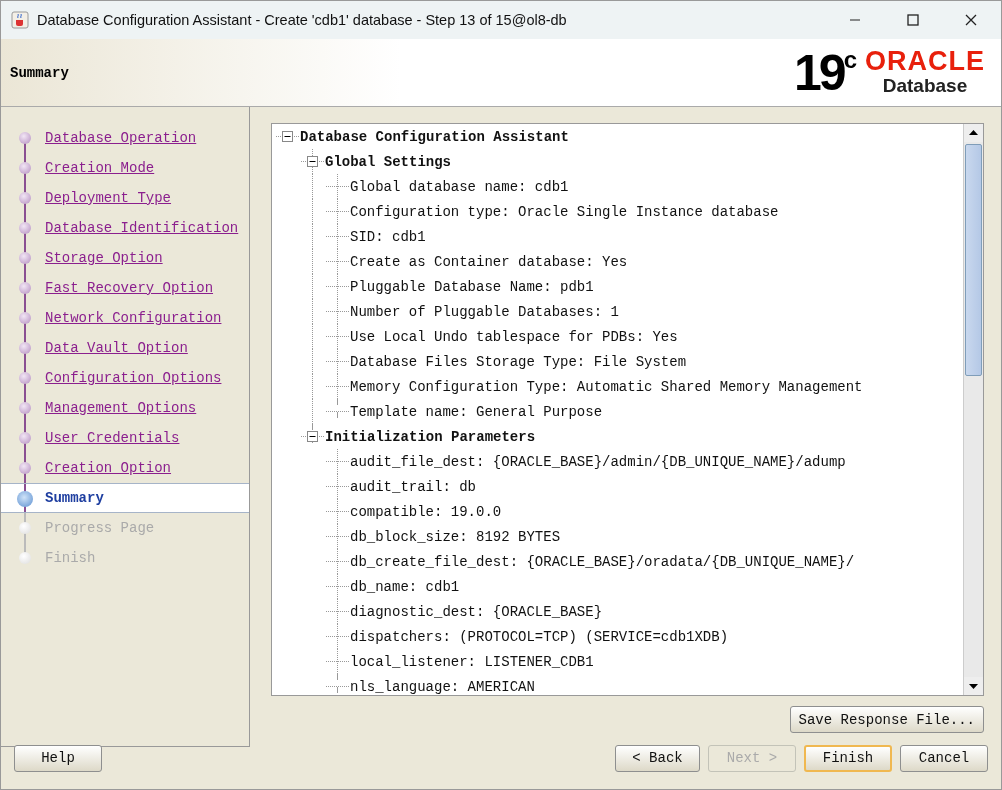  Describe the element at coordinates (302, 20) in the screenshot. I see `window-title: Database Configuration Assistant - Create 'cdb1' database - Step 13 of 15@ol8-db` at that location.